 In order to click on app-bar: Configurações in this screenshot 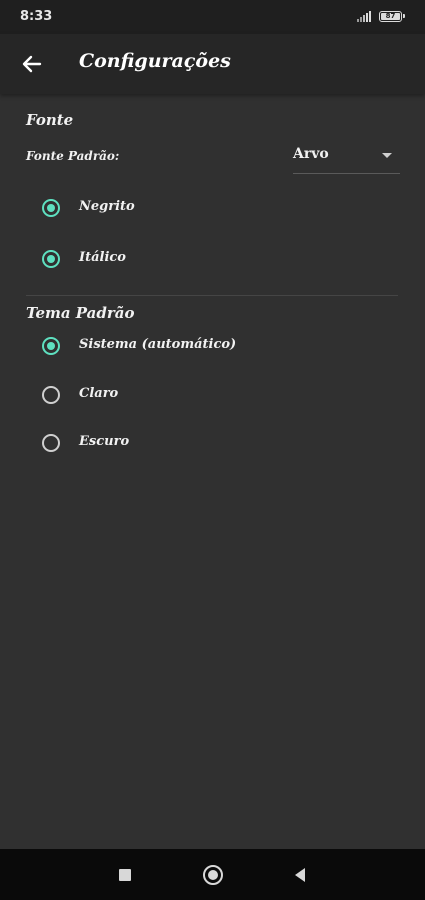, I will do `click(212, 64)`.